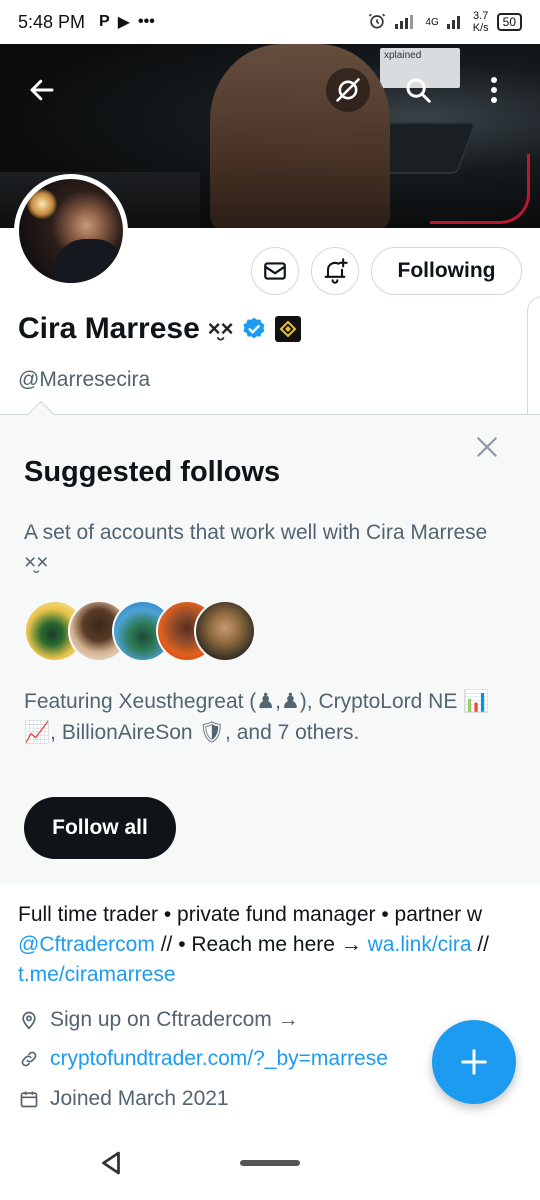 This screenshot has width=540, height=1200. I want to click on no-satellite-button, so click(348, 90).